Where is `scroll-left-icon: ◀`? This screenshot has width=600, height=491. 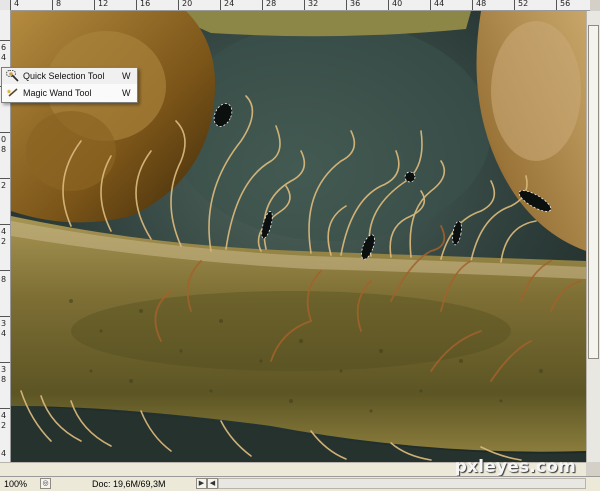
scroll-left-icon: ◀ is located at coordinates (212, 483).